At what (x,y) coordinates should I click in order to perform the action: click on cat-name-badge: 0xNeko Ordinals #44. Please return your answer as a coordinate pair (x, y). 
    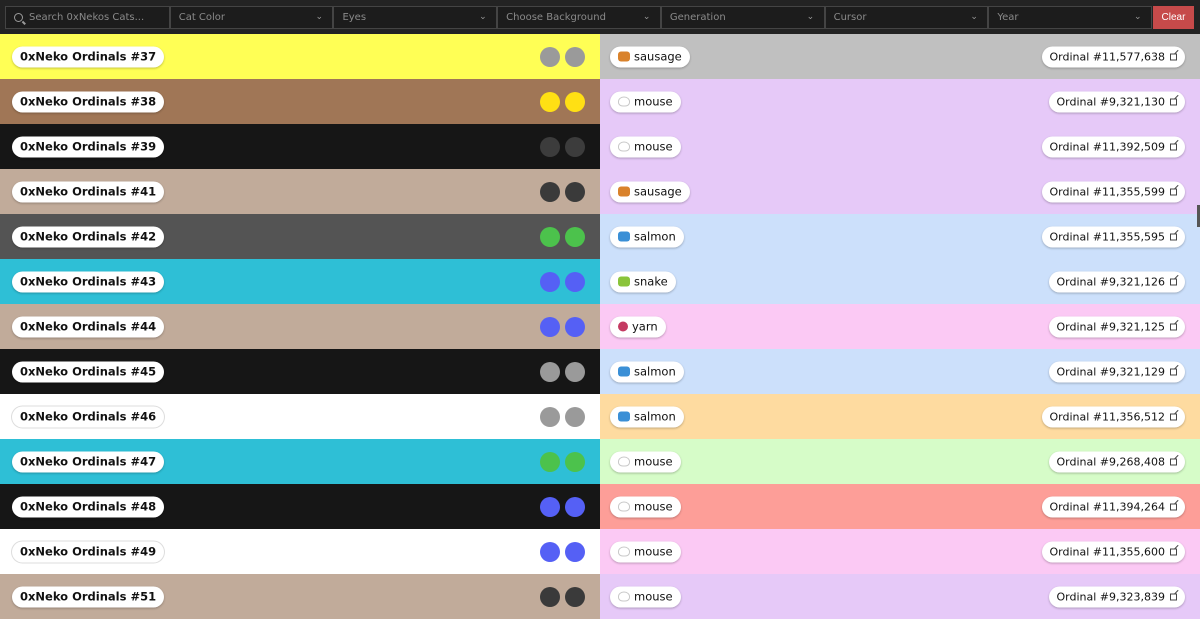
    Looking at the image, I should click on (88, 326).